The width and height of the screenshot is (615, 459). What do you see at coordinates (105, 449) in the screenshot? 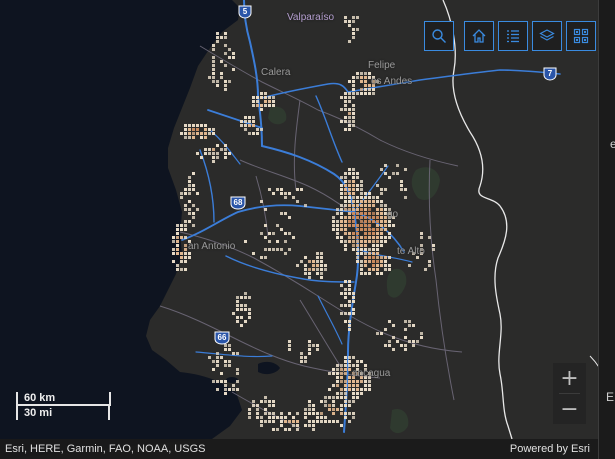
I see `attribution-text: Esri, HERE, Garmin, FAO, NOAA, USGS` at bounding box center [105, 449].